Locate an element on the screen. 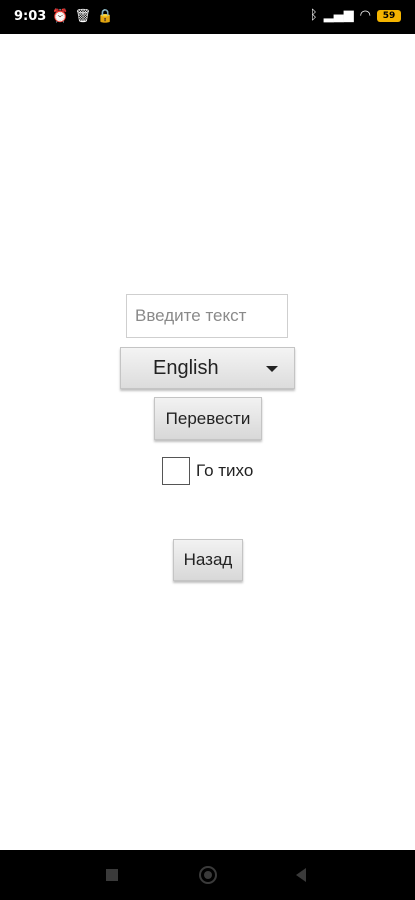 This screenshot has width=415, height=900. battery-level: 59 is located at coordinates (389, 15).